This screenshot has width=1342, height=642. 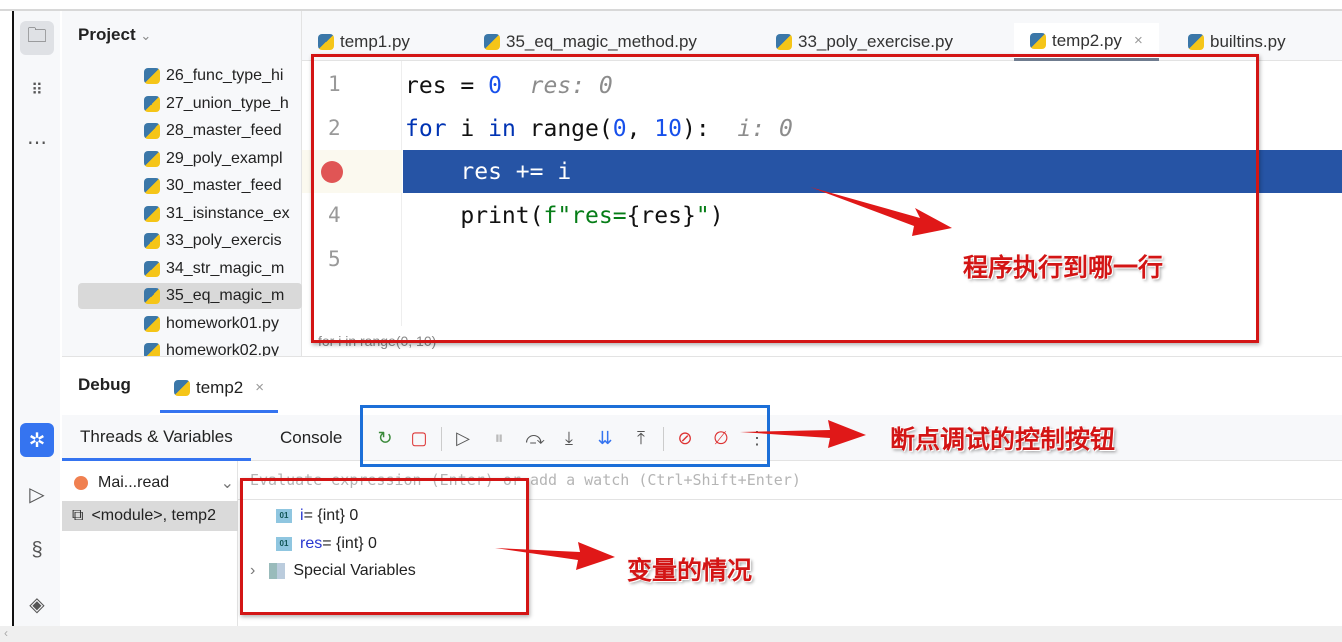 What do you see at coordinates (1003, 440) in the screenshot?
I see `annotation-controls: 断点调试的控制按钮` at bounding box center [1003, 440].